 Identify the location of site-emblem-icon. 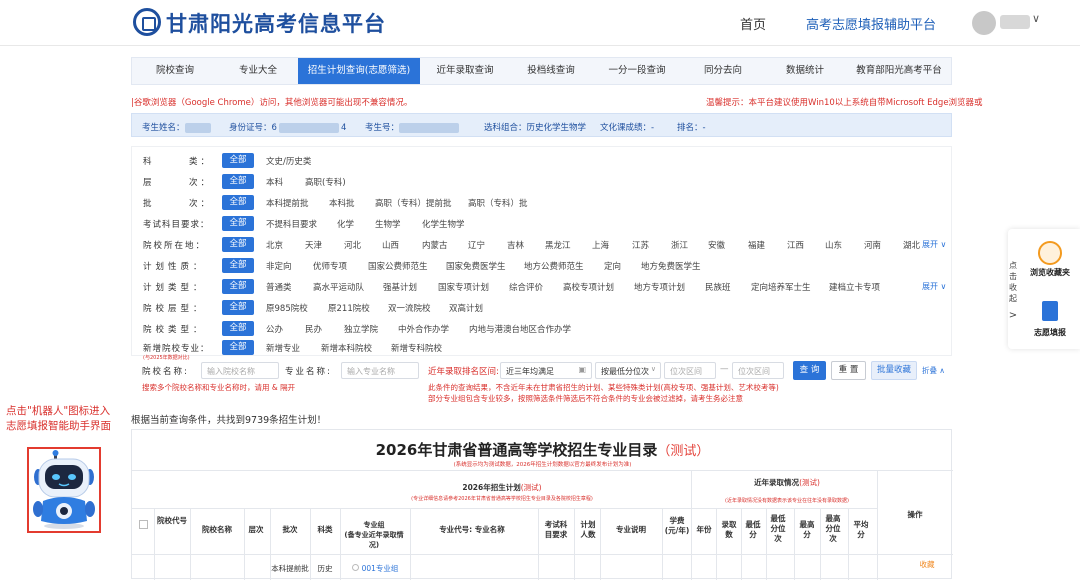
(147, 22).